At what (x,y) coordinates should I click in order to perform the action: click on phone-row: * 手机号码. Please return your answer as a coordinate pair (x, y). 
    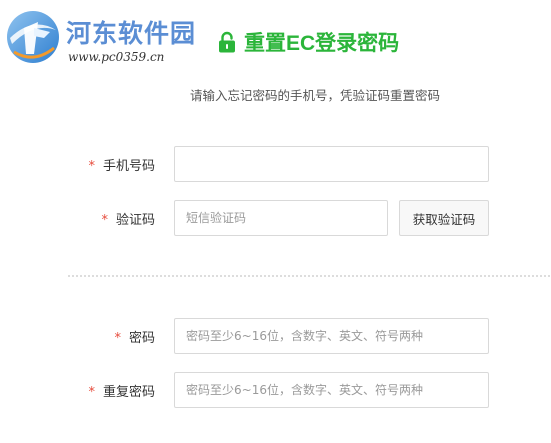
    Looking at the image, I should click on (275, 164).